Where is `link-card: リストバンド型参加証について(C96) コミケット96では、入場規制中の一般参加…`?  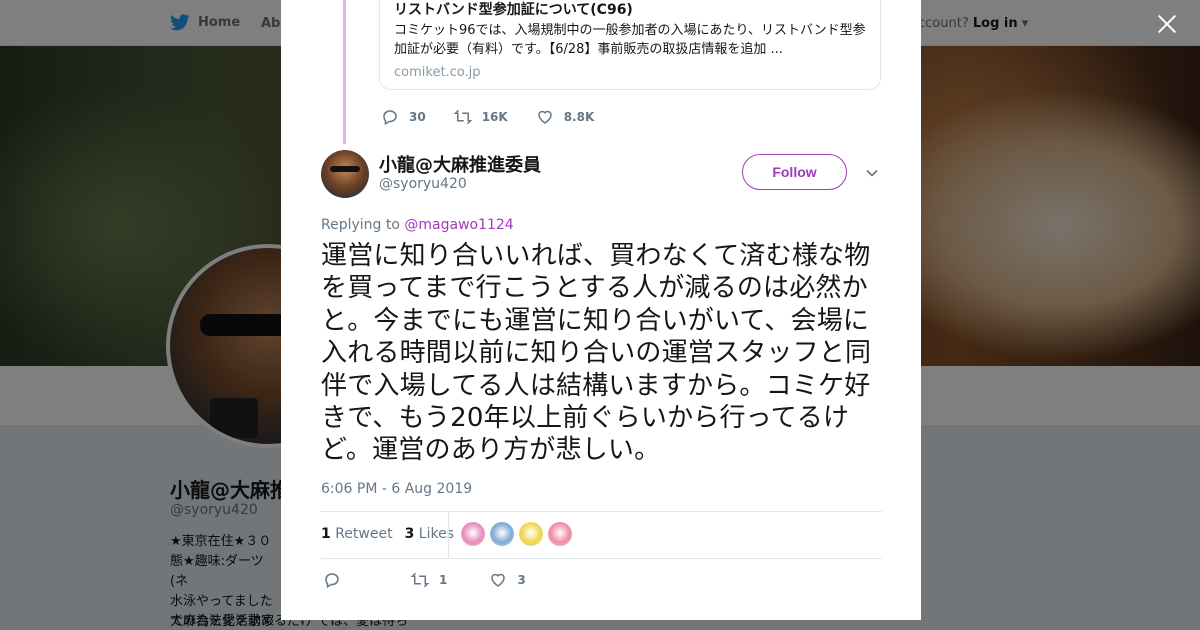 link-card: リストバンド型参加証について(C96) コミケット96では、入場規制中の一般参加… is located at coordinates (630, 45).